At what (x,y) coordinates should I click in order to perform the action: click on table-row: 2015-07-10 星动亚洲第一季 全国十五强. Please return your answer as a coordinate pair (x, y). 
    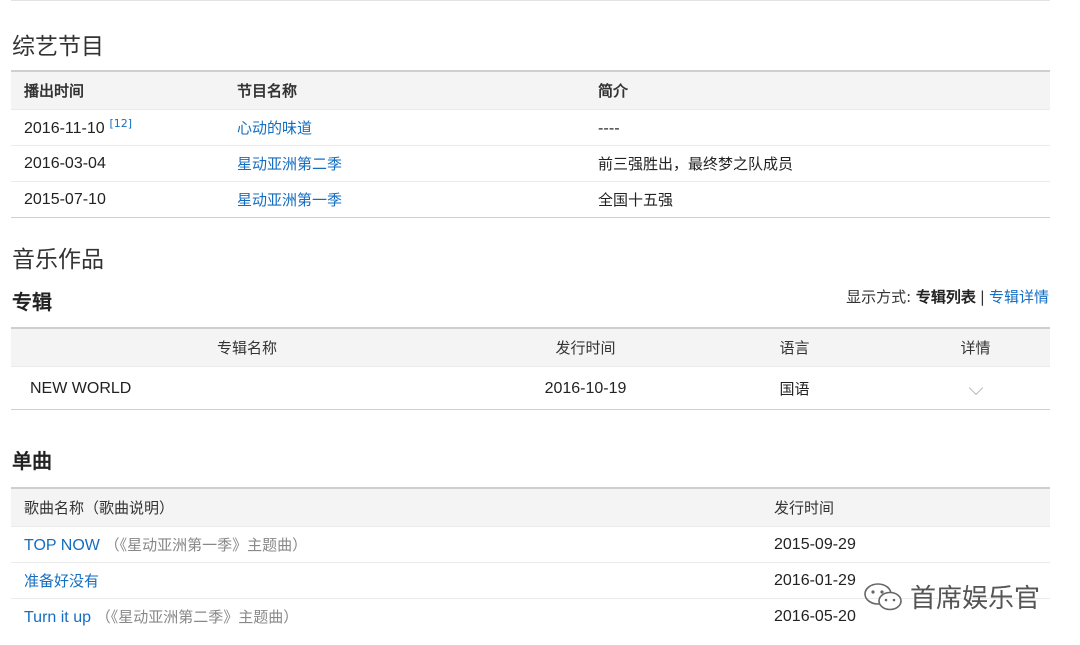
    Looking at the image, I should click on (530, 199).